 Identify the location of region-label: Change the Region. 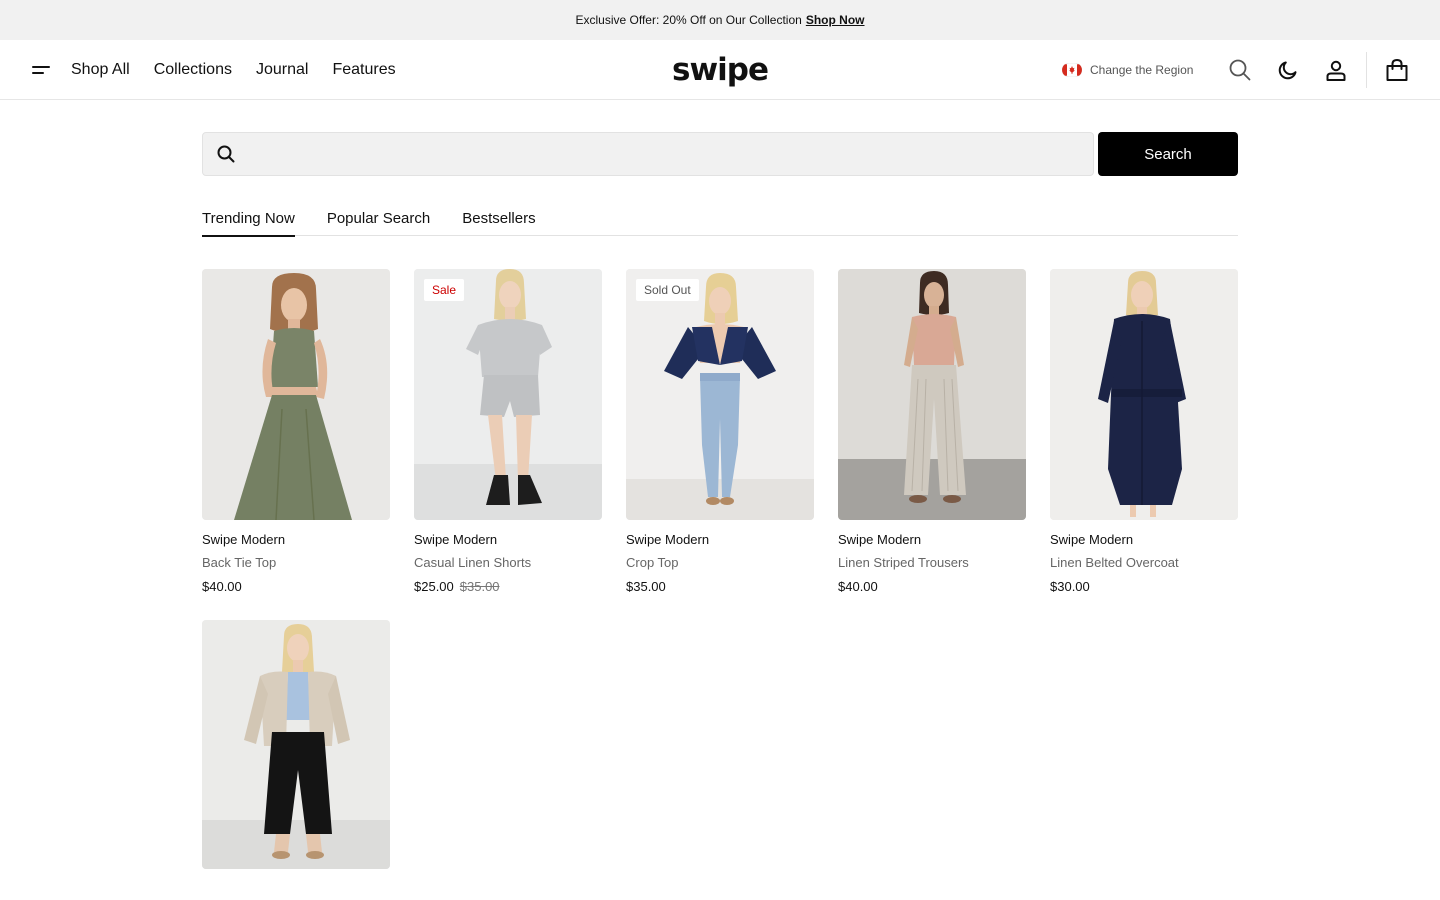
(1142, 70).